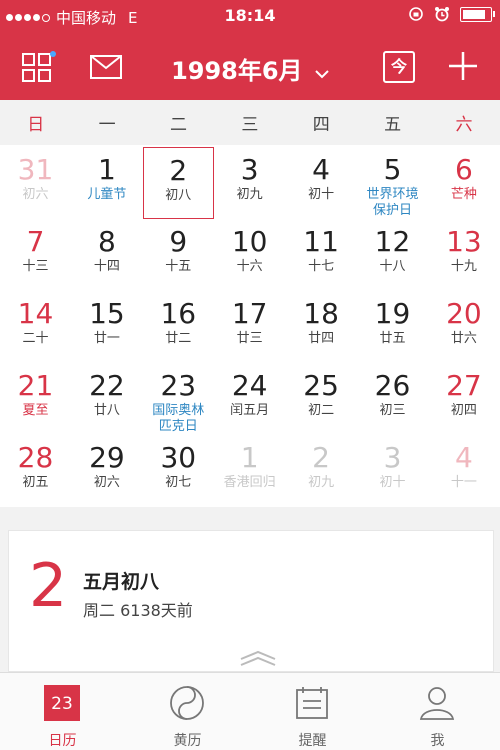  Describe the element at coordinates (178, 266) in the screenshot. I see `lunar-label: 十五` at that location.